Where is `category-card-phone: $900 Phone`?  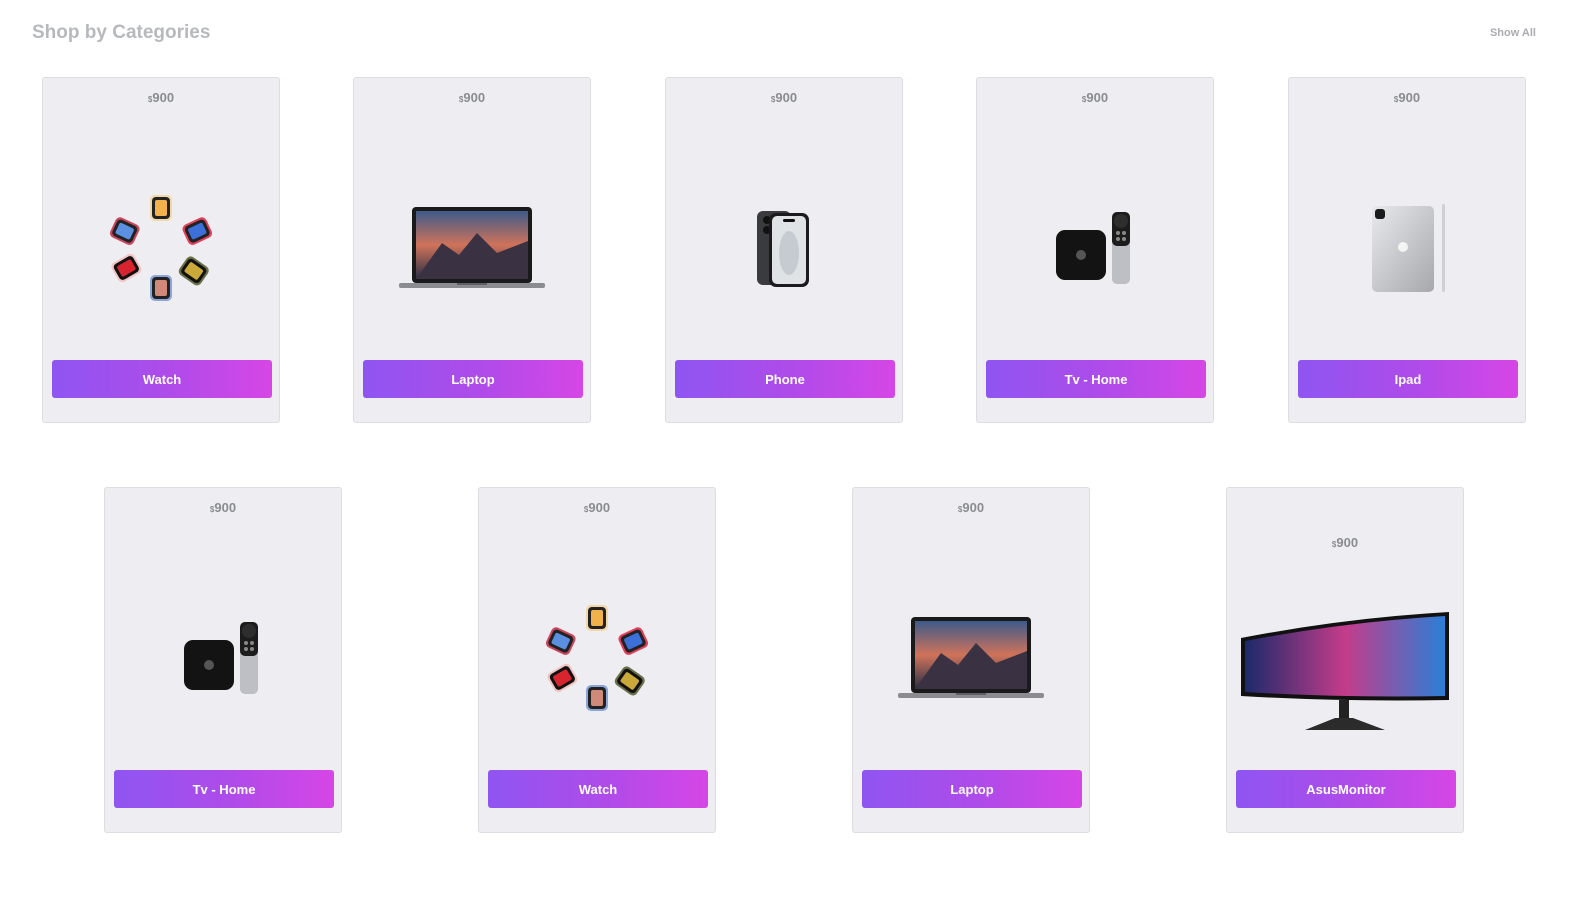
category-card-phone: $900 Phone is located at coordinates (784, 250).